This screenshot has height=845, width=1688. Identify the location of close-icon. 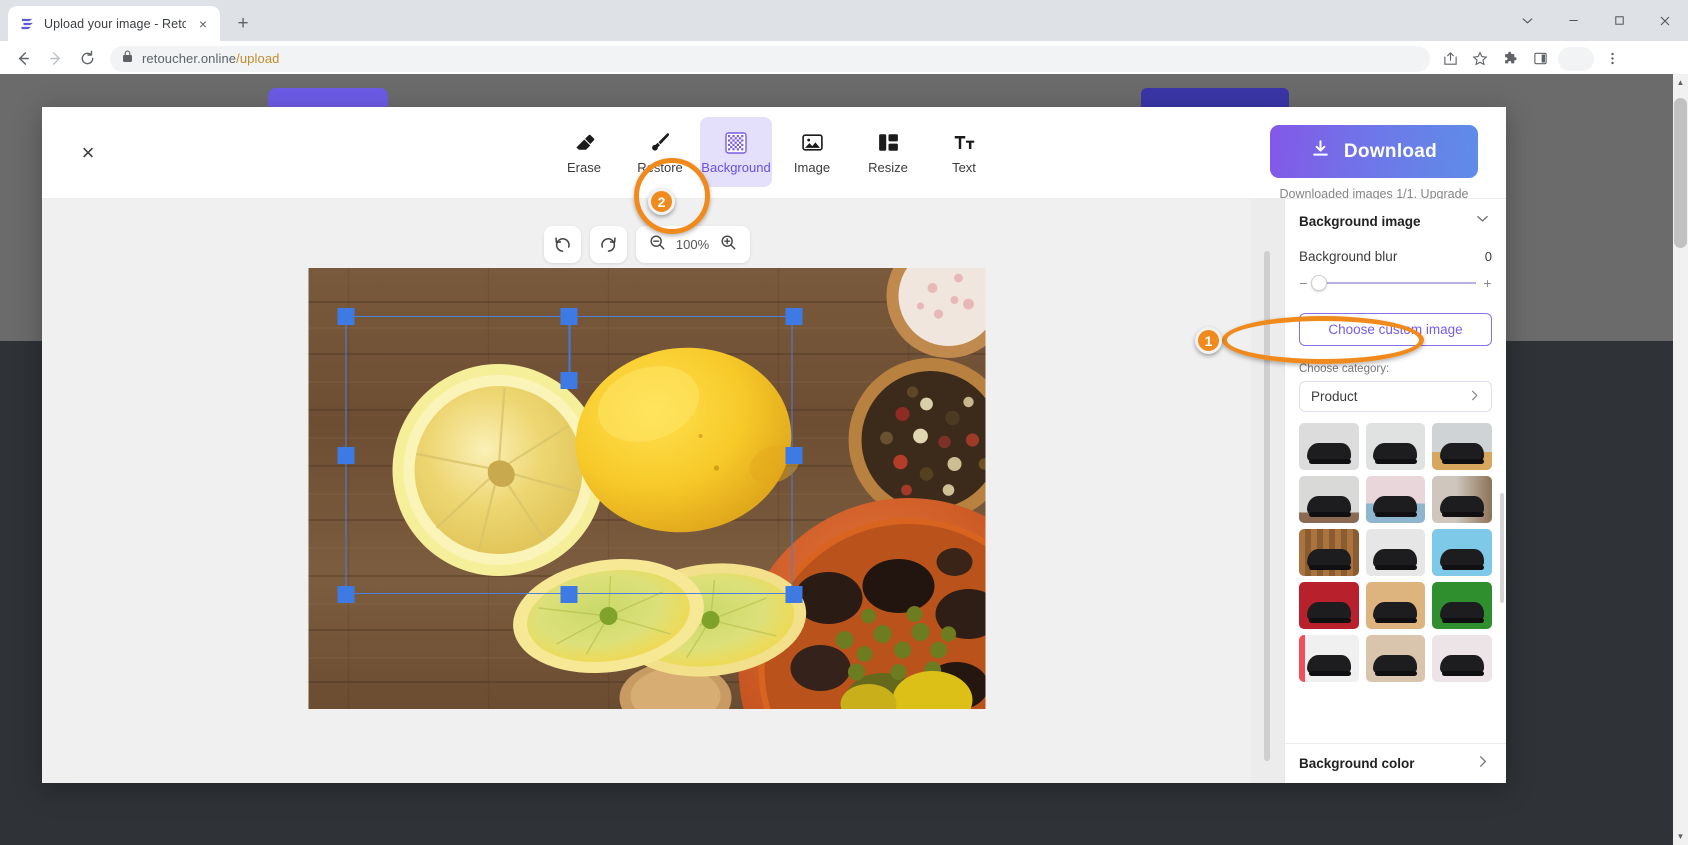
(1665, 21).